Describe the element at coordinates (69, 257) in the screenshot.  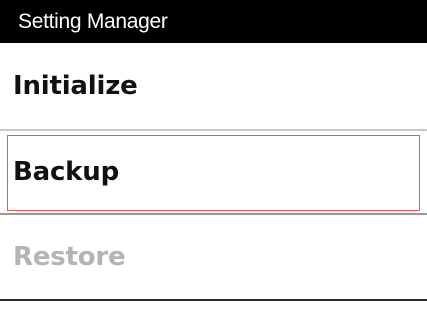
I see `menu-item-label: Restore` at that location.